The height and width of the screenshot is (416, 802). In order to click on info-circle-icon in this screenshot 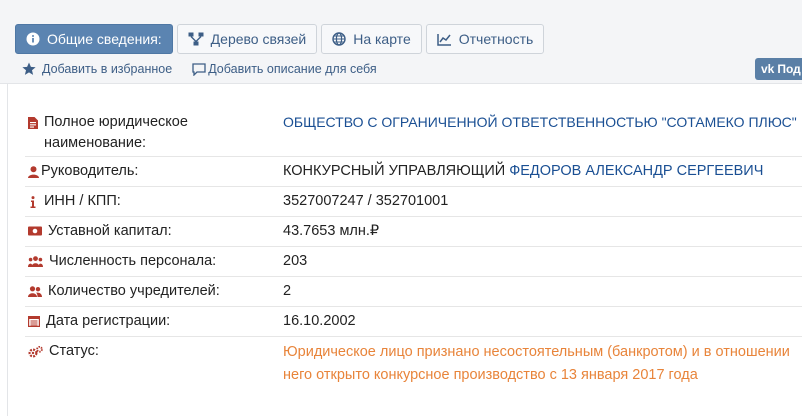, I will do `click(33, 39)`.